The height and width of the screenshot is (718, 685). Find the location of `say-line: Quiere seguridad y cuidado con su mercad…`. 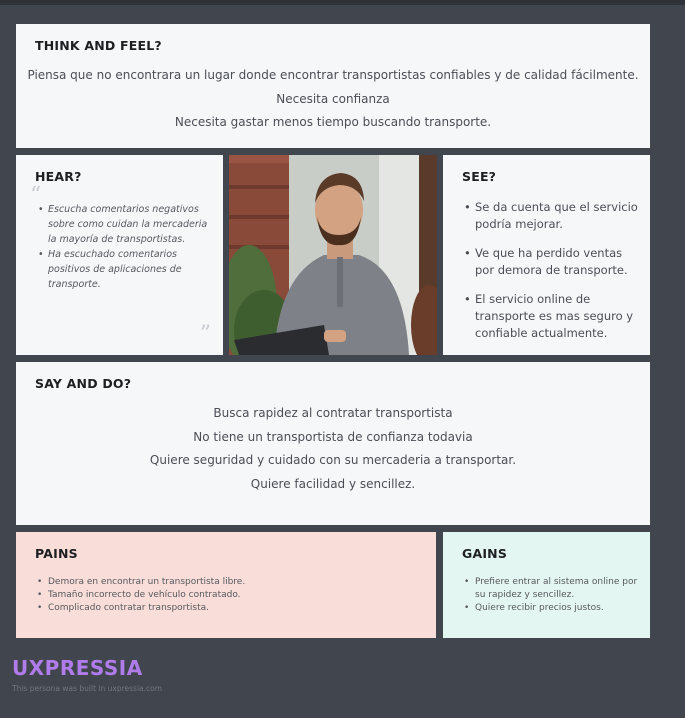

say-line: Quiere seguridad y cuidado con su mercad… is located at coordinates (333, 460).